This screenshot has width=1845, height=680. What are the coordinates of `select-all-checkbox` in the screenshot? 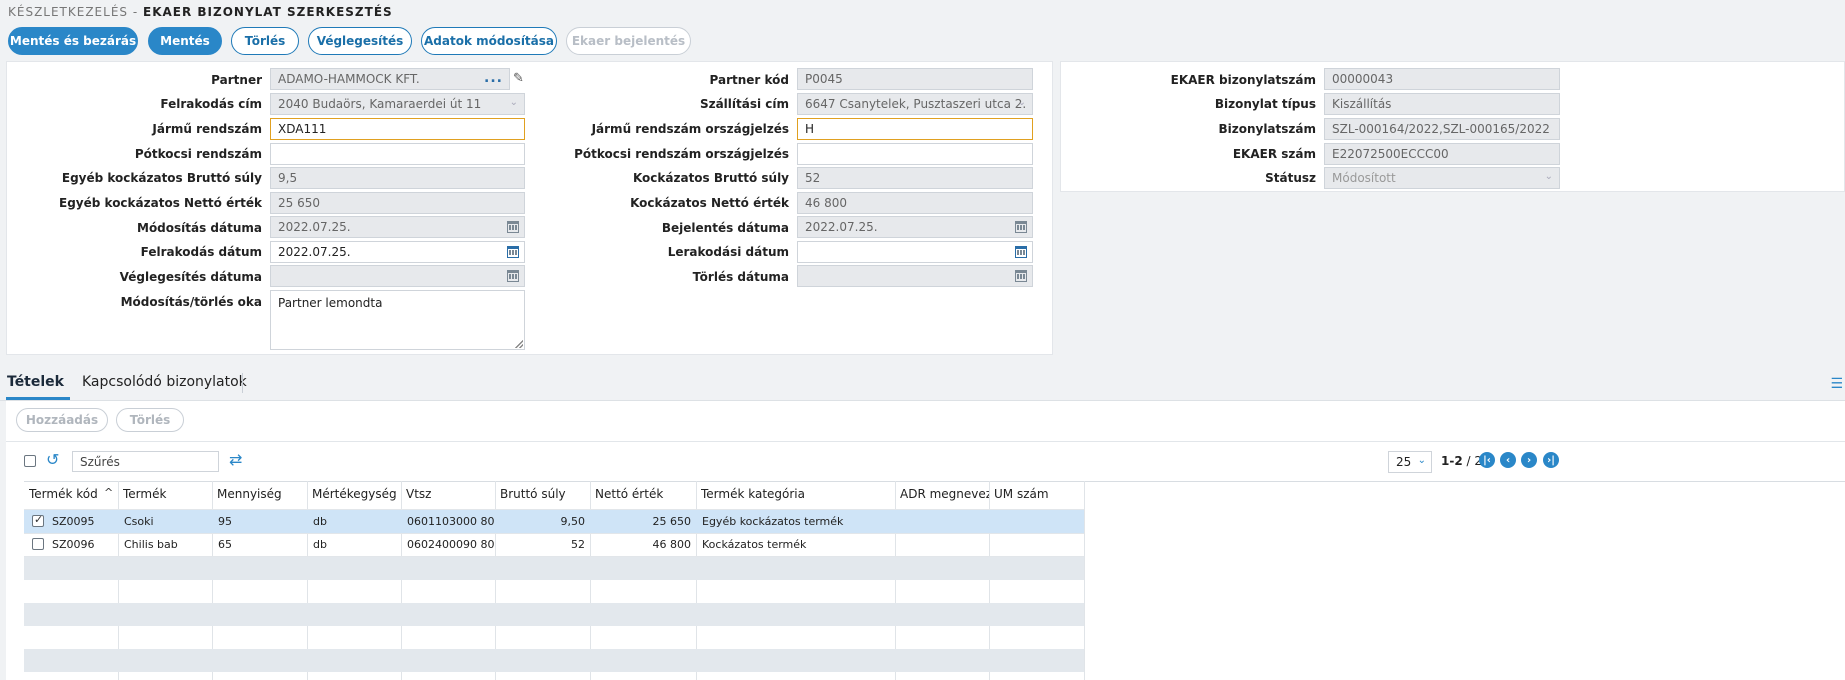 It's located at (30, 461).